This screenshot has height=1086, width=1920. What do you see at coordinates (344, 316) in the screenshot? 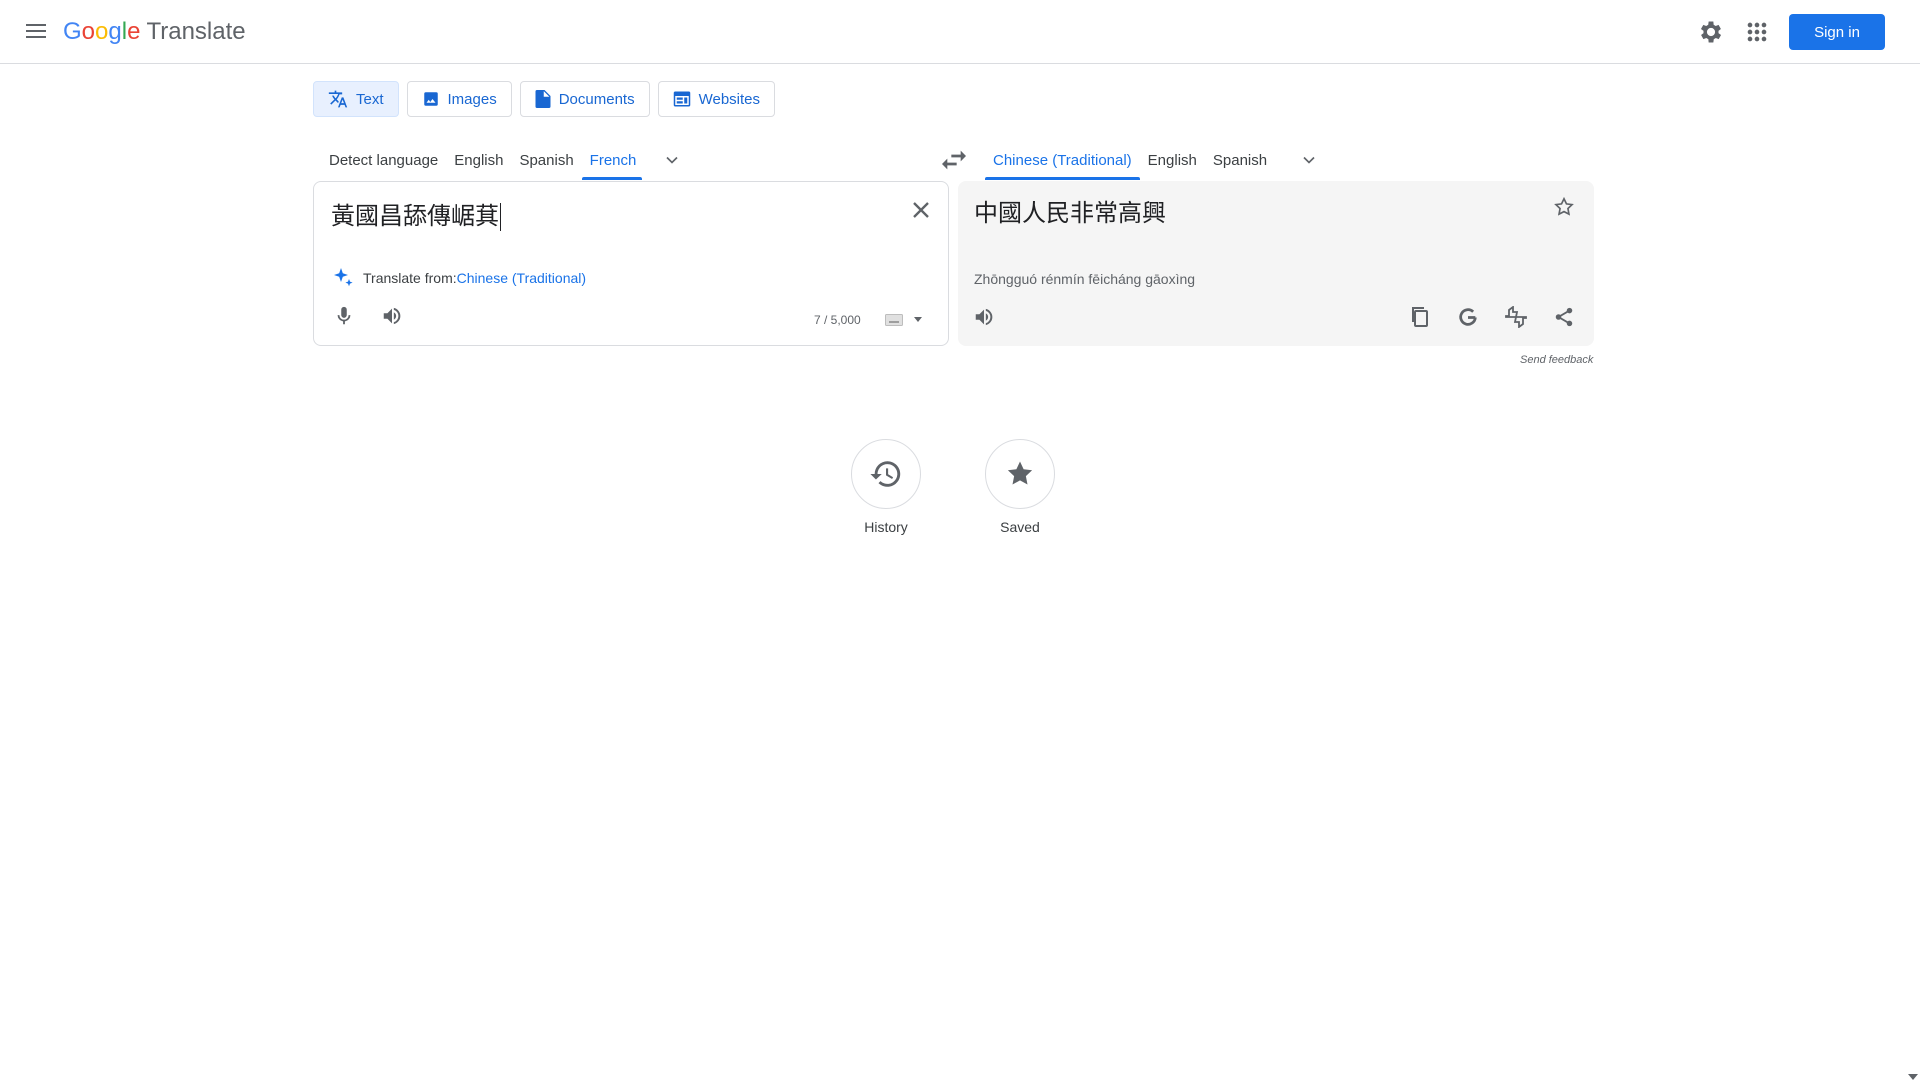
I see `voice-input-microphone-icon` at bounding box center [344, 316].